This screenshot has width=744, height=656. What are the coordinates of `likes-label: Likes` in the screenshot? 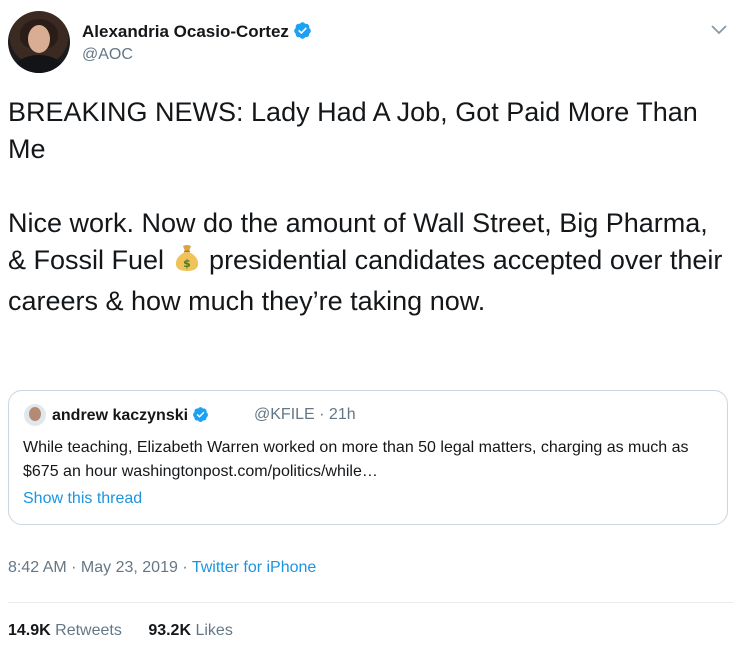 It's located at (214, 630).